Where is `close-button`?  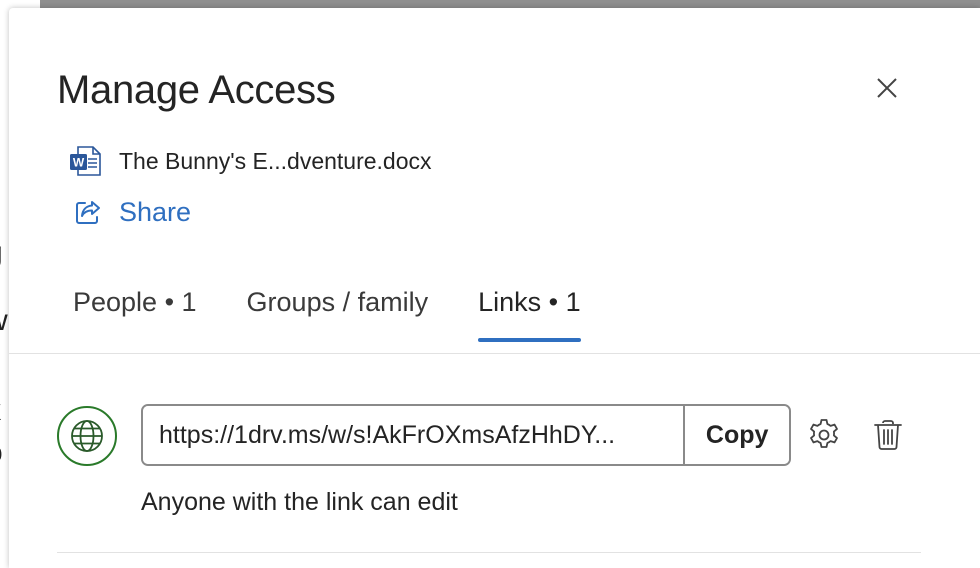
close-button is located at coordinates (887, 88).